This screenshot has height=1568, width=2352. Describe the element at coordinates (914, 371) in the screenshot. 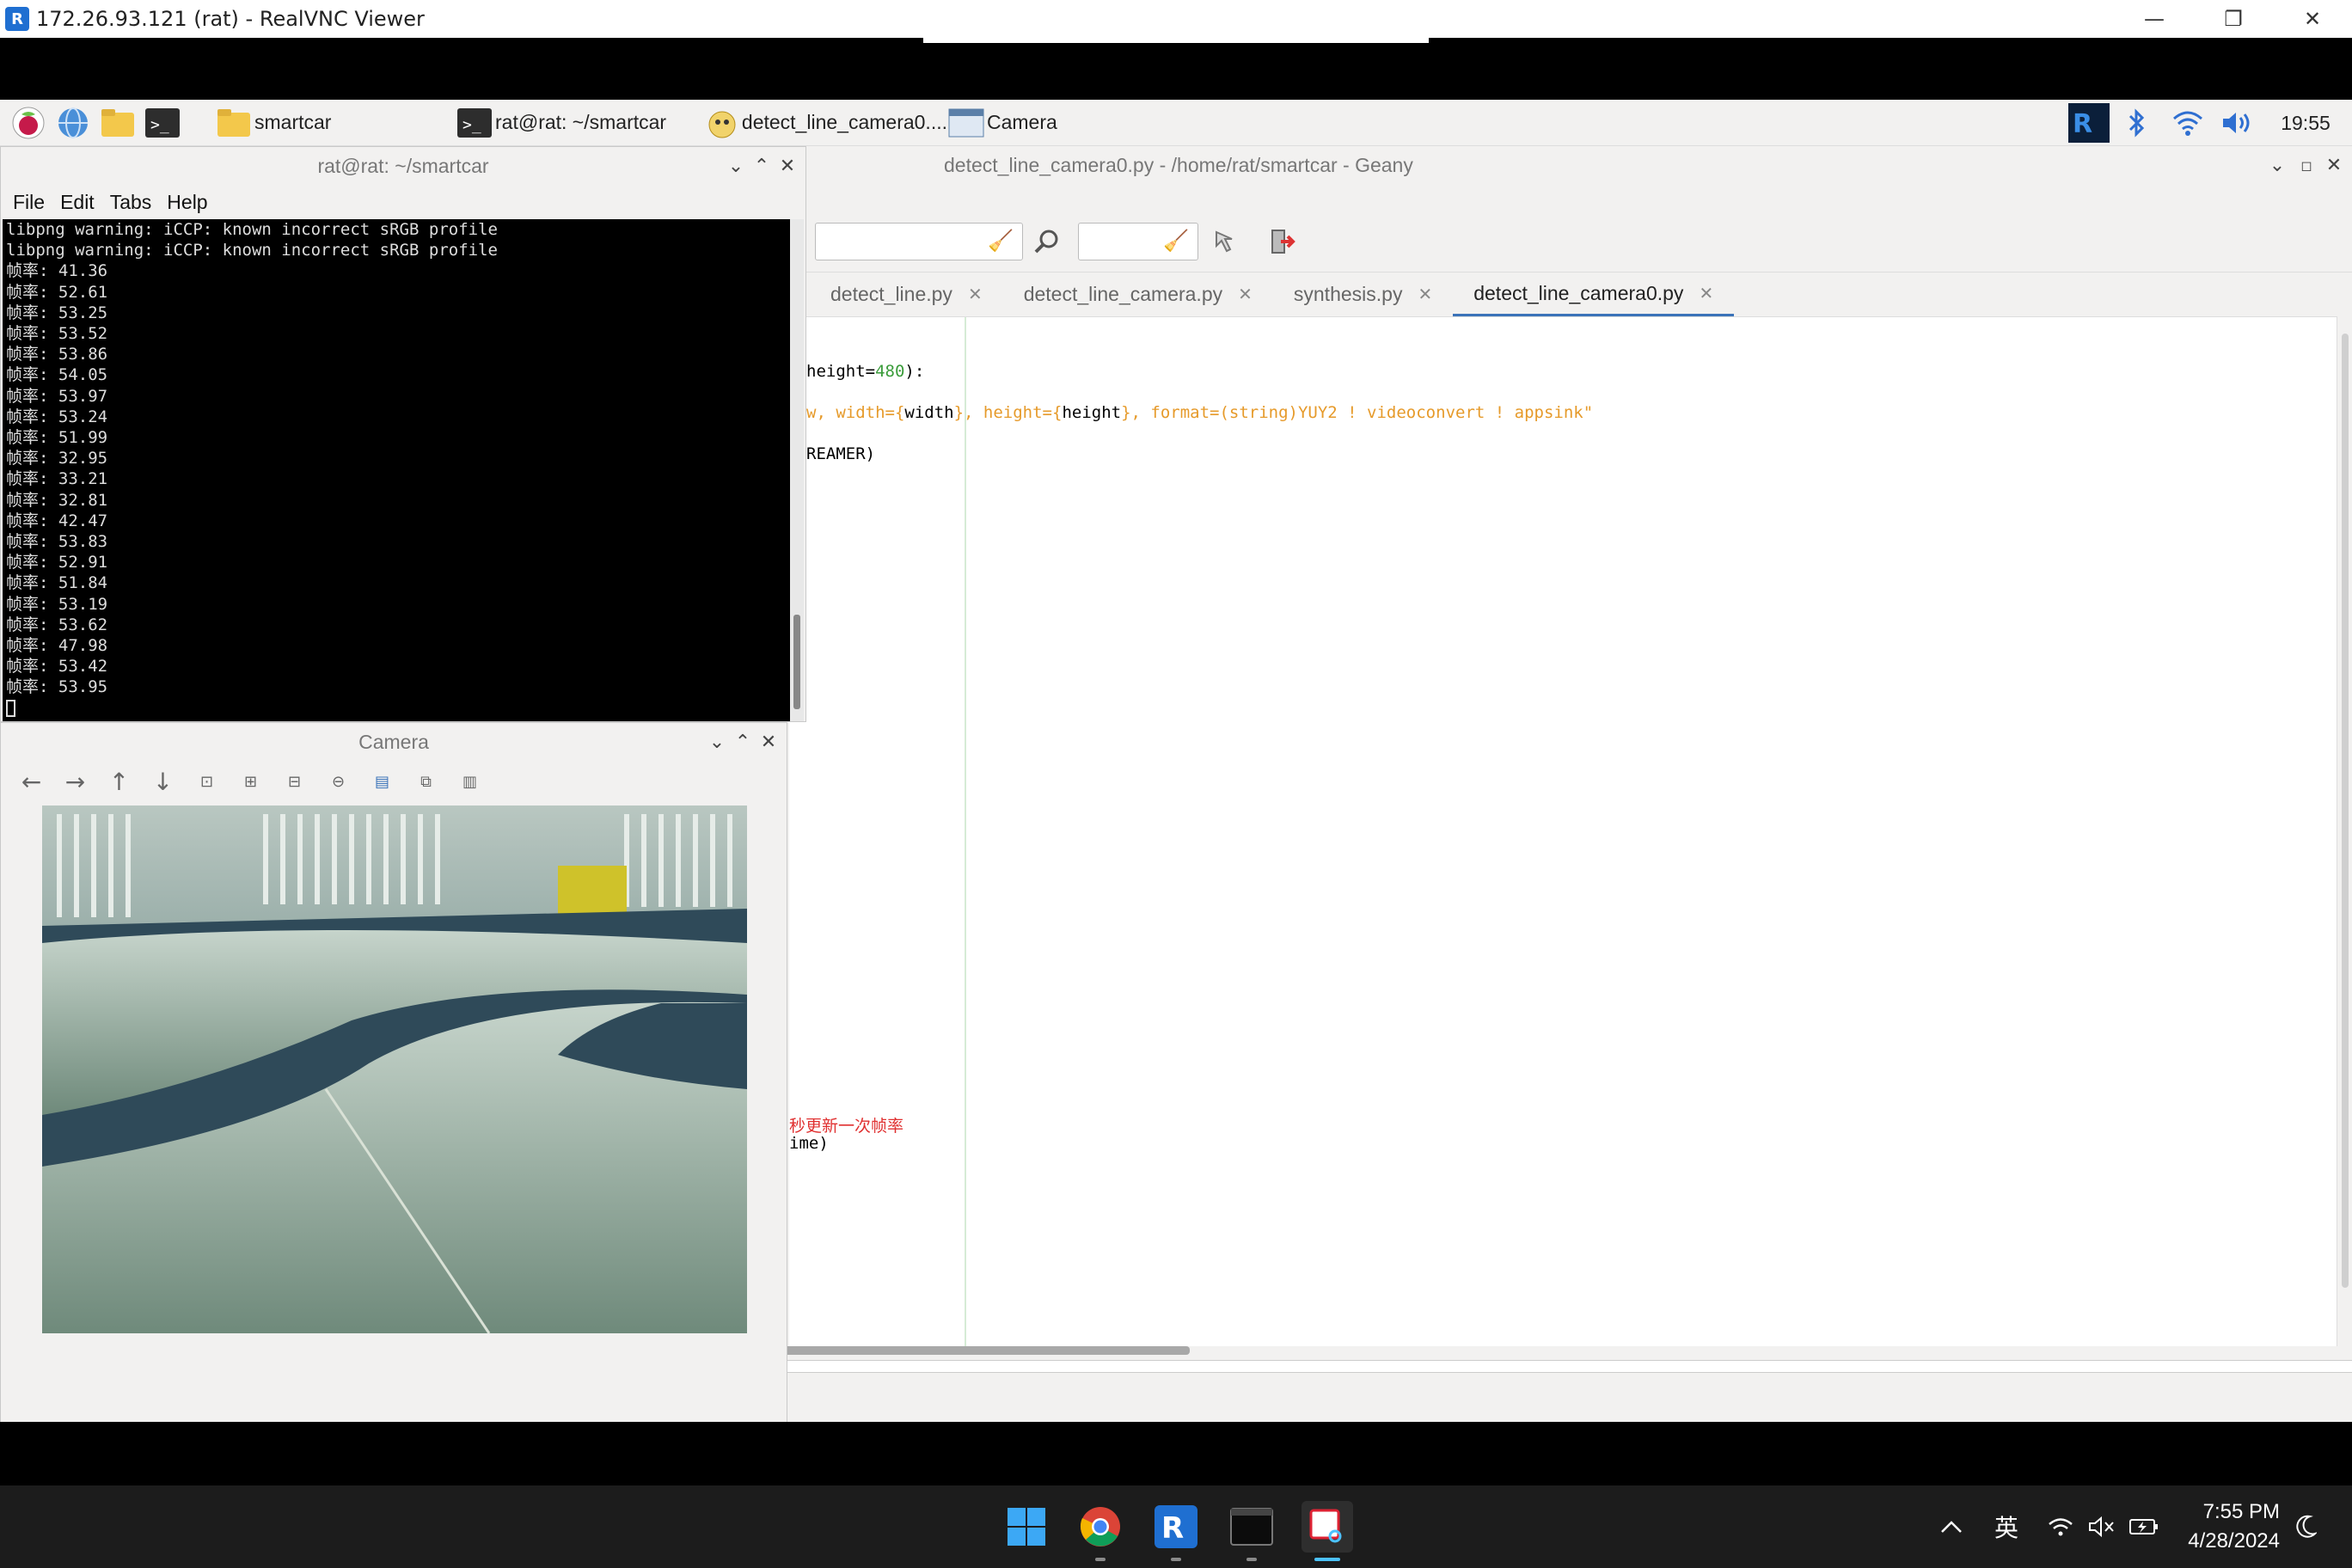

I see `code-token: ):` at that location.